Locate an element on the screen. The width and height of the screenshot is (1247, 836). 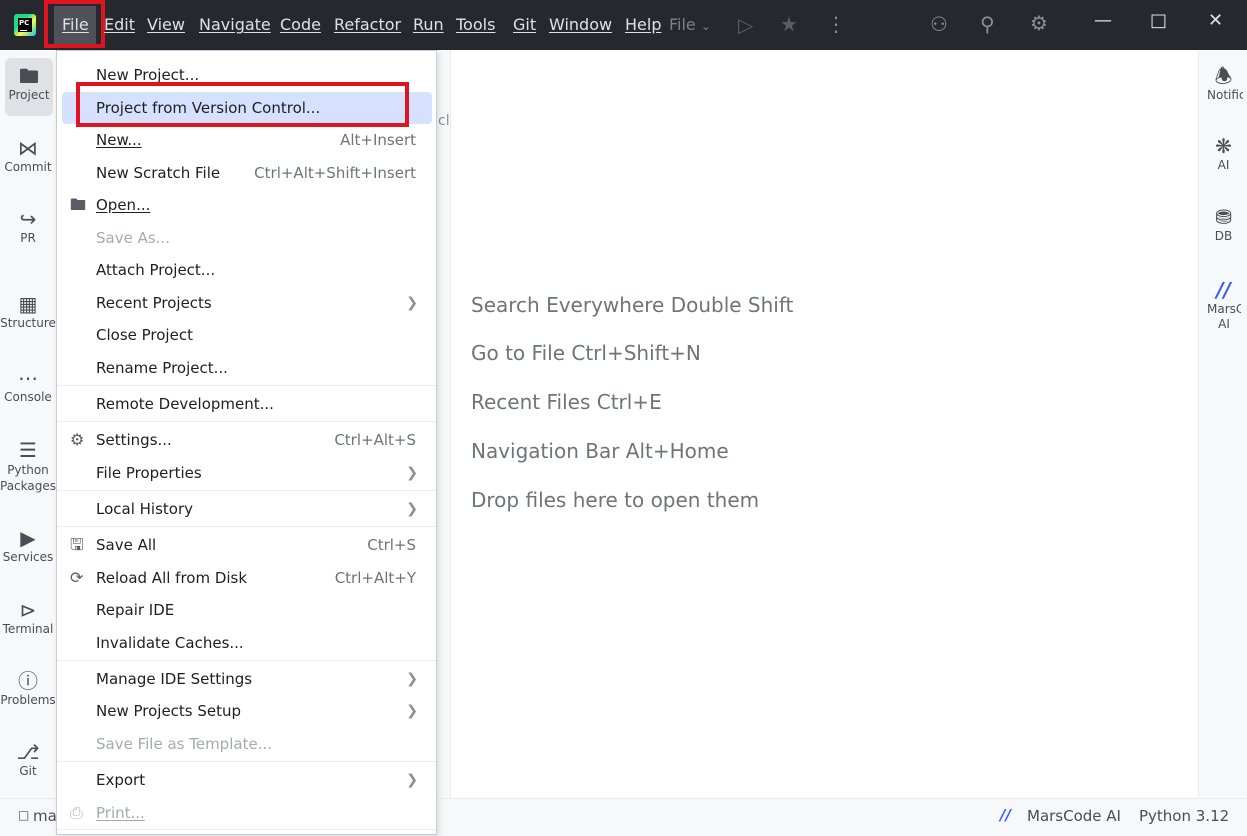
services-icon: ▶ is located at coordinates (28, 538).